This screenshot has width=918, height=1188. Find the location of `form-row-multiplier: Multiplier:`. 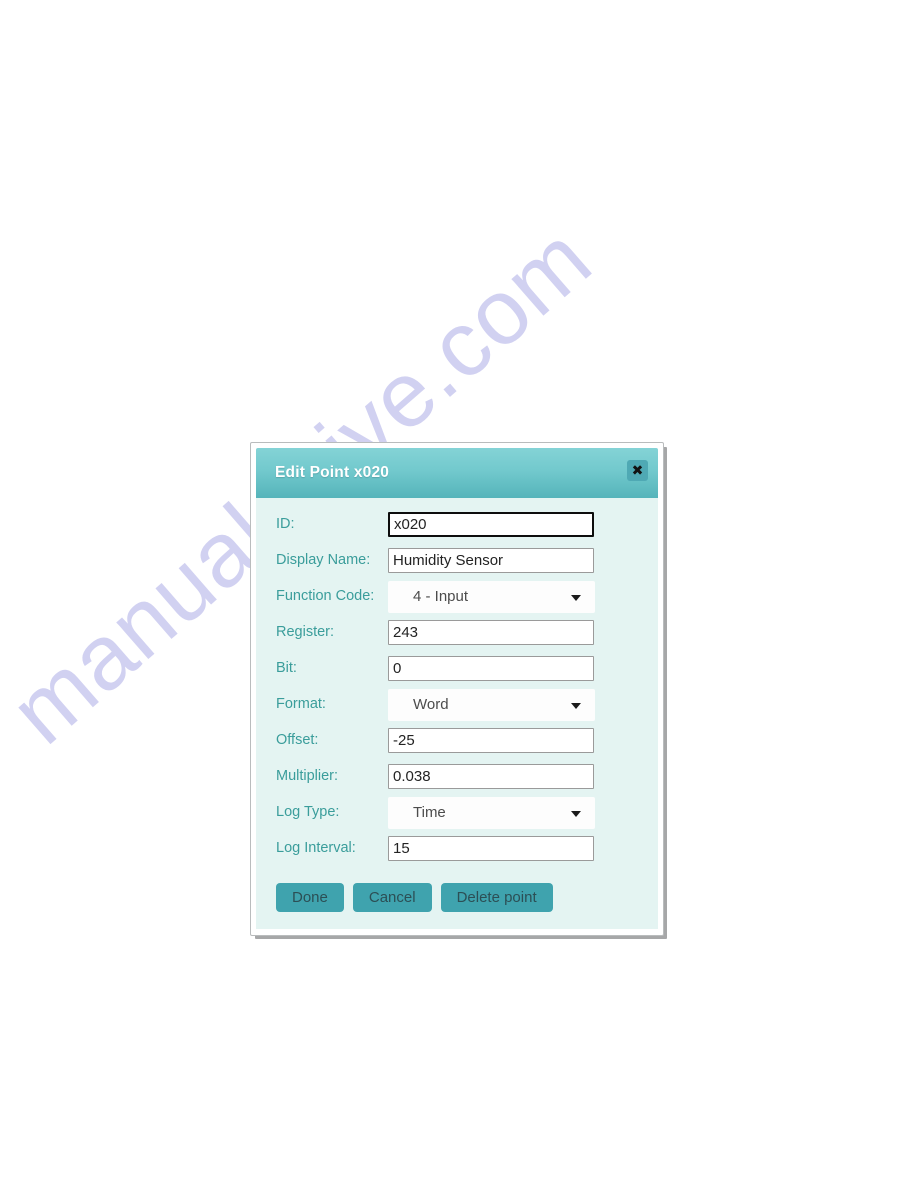

form-row-multiplier: Multiplier: is located at coordinates (457, 776).